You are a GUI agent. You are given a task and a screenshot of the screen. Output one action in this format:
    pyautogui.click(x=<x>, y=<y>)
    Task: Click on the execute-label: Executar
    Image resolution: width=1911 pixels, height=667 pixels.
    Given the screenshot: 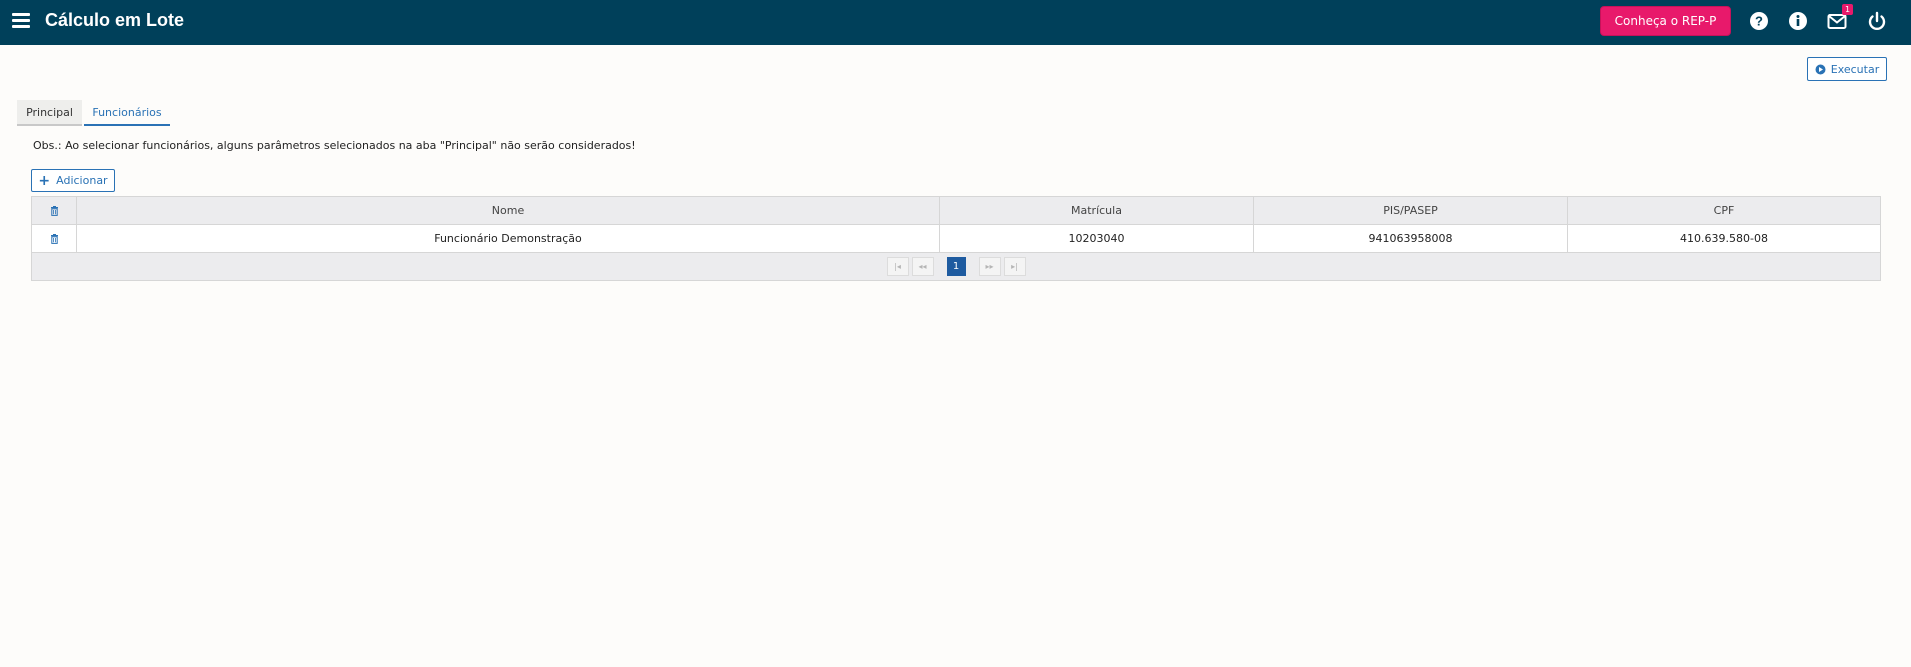 What is the action you would take?
    pyautogui.click(x=1855, y=69)
    